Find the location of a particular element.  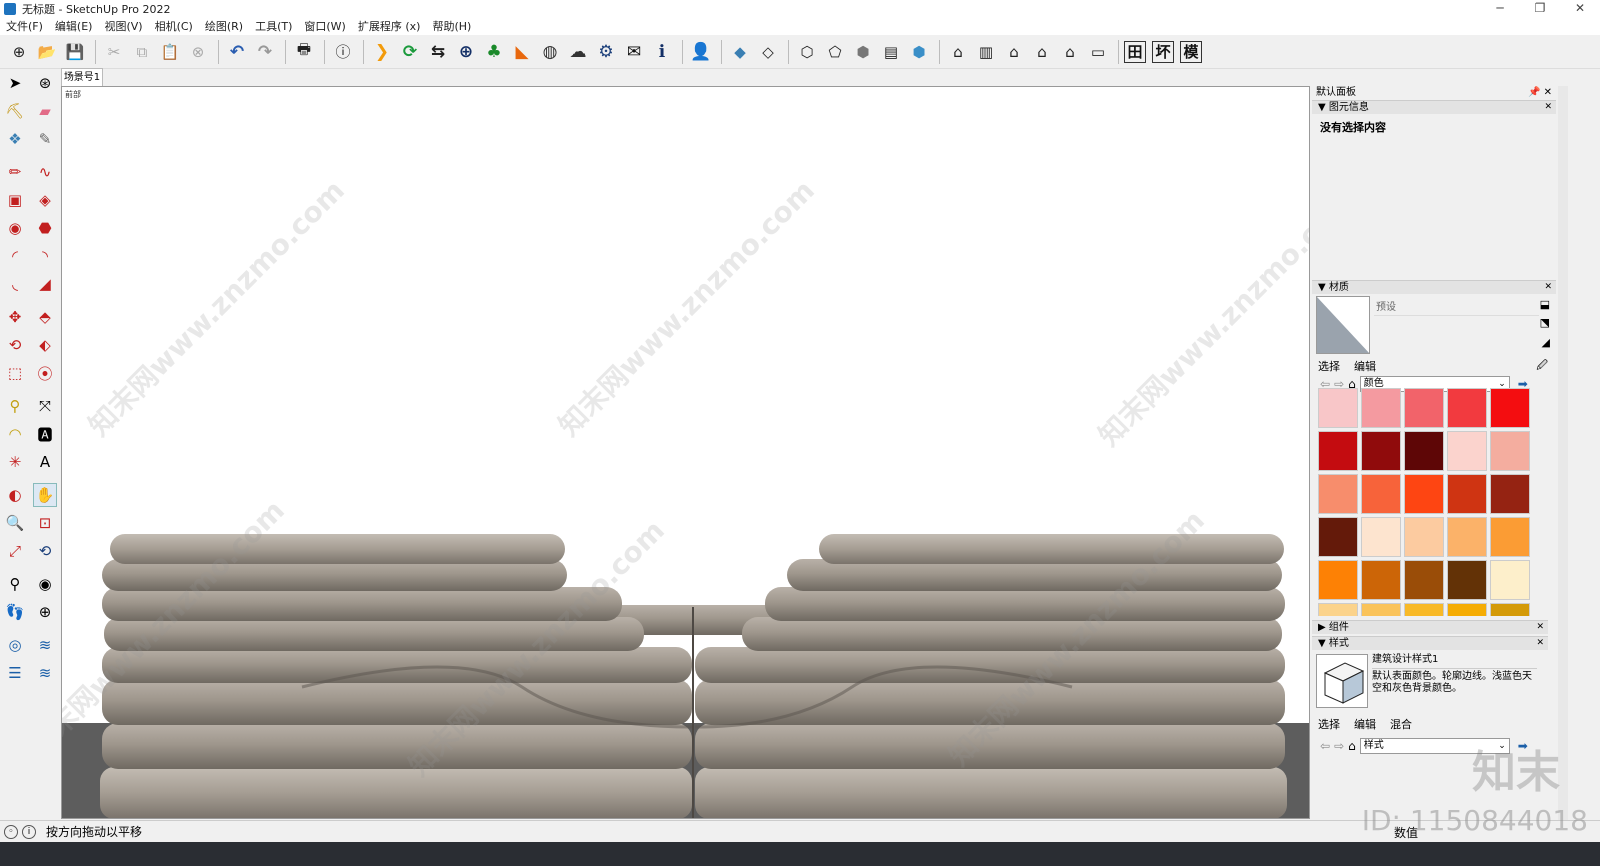

xray-icon: ⬡ is located at coordinates (807, 52).